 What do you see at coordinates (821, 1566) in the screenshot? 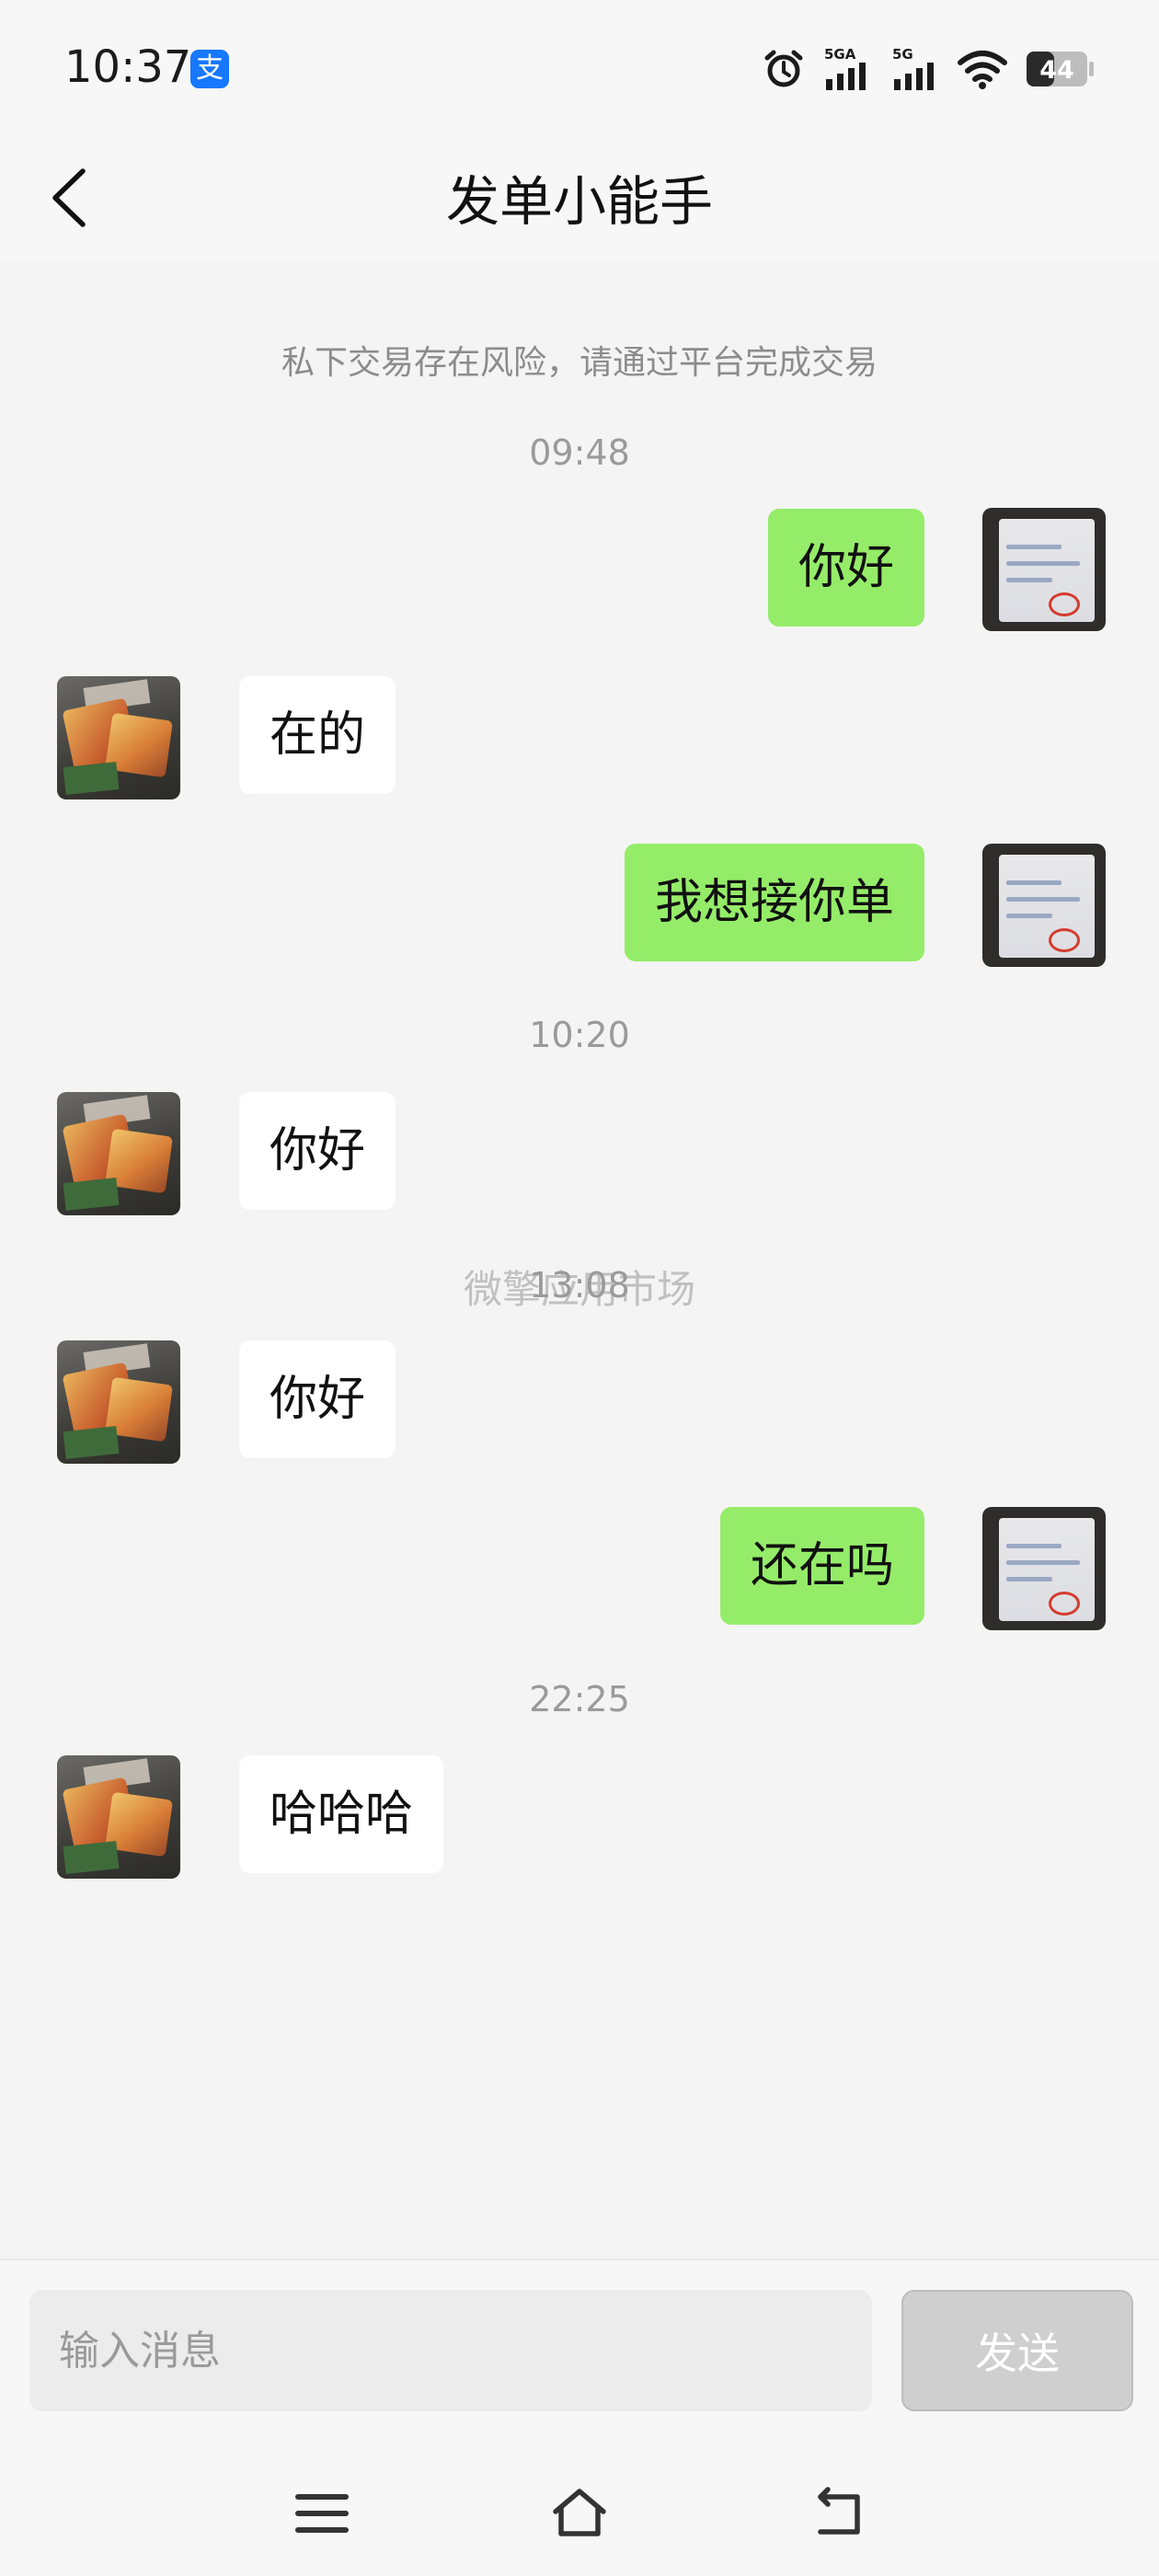
I see `outgoing-message: 还在吗` at bounding box center [821, 1566].